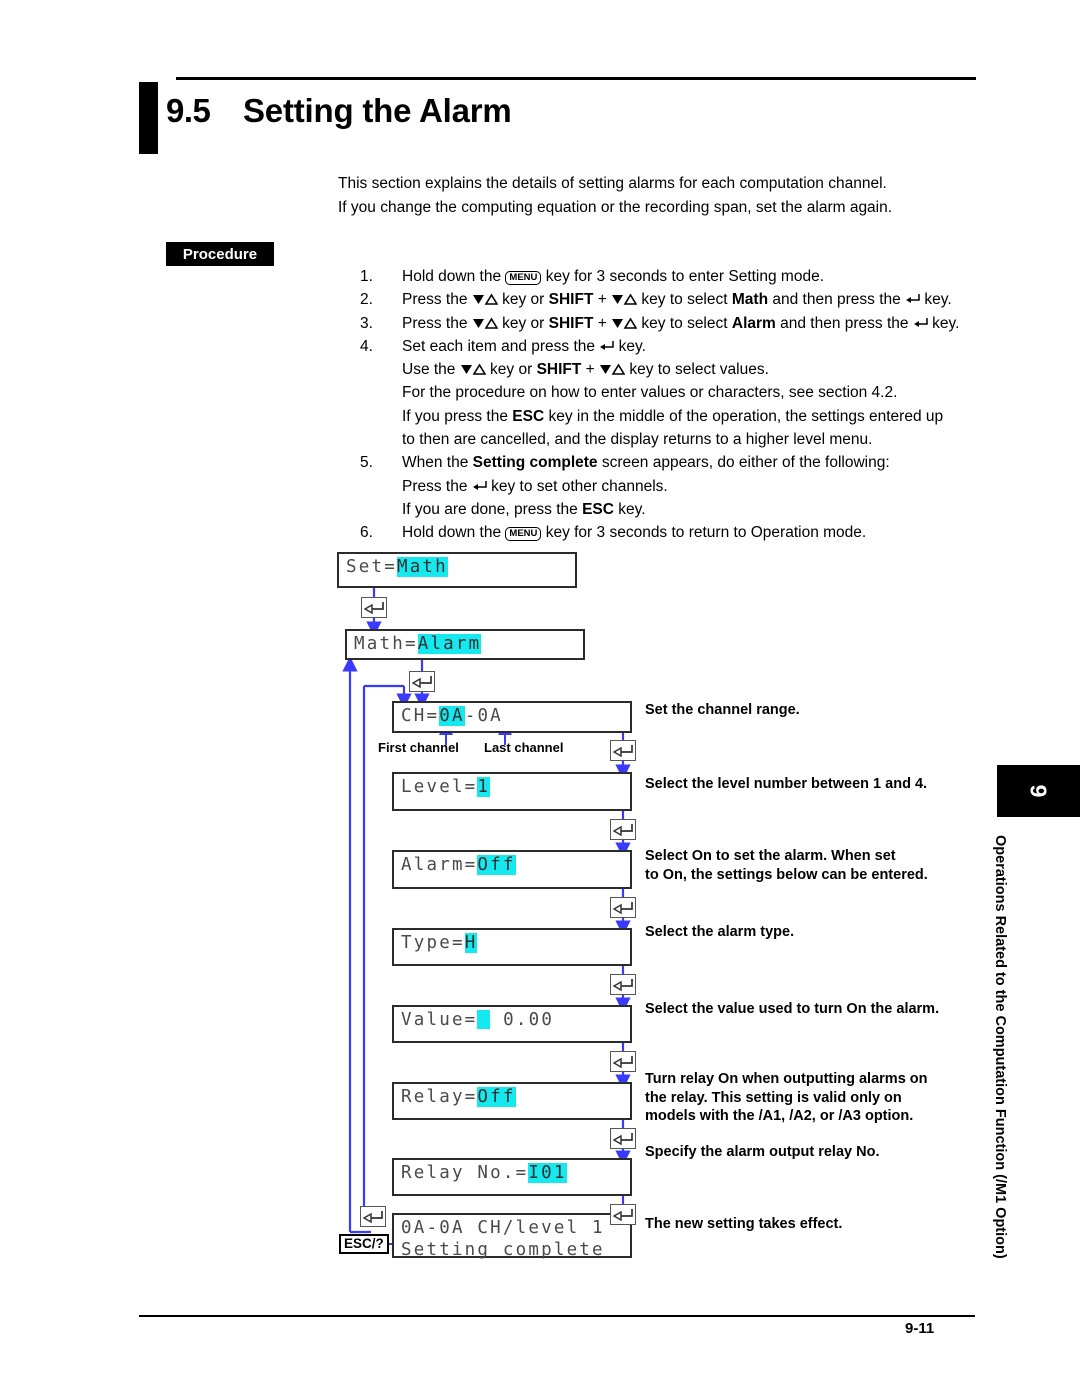 This screenshot has width=1080, height=1397. What do you see at coordinates (750, 300) in the screenshot?
I see `step-2-target: Math` at bounding box center [750, 300].